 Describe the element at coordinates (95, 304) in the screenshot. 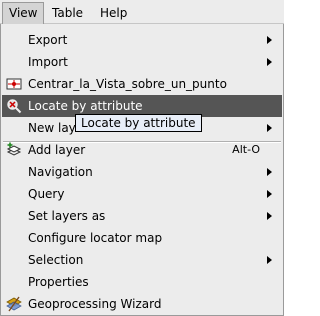

I see `menu-item-label: Geoprocessing Wizard` at that location.